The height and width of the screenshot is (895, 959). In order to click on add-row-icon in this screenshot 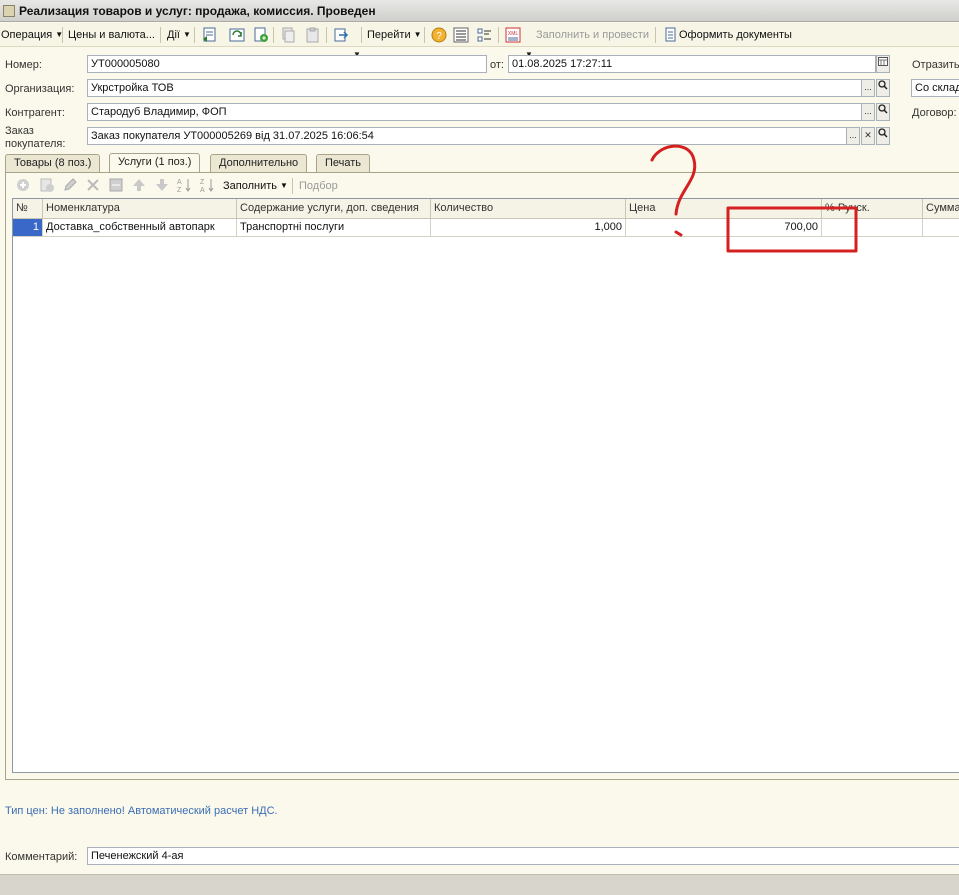, I will do `click(23, 185)`.